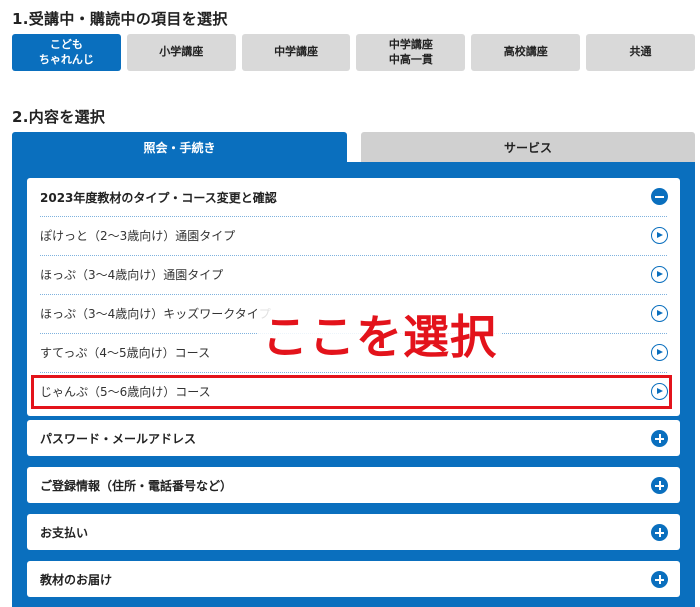 The width and height of the screenshot is (700, 607). What do you see at coordinates (296, 52) in the screenshot?
I see `course-tab-junior-high: 中学講座` at bounding box center [296, 52].